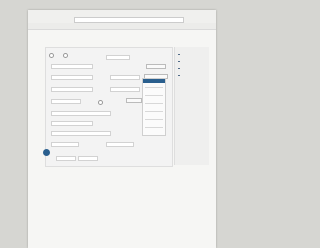 This screenshot has height=248, width=320. Describe the element at coordinates (66, 101) in the screenshot. I see `text-field-row5-left` at that location.